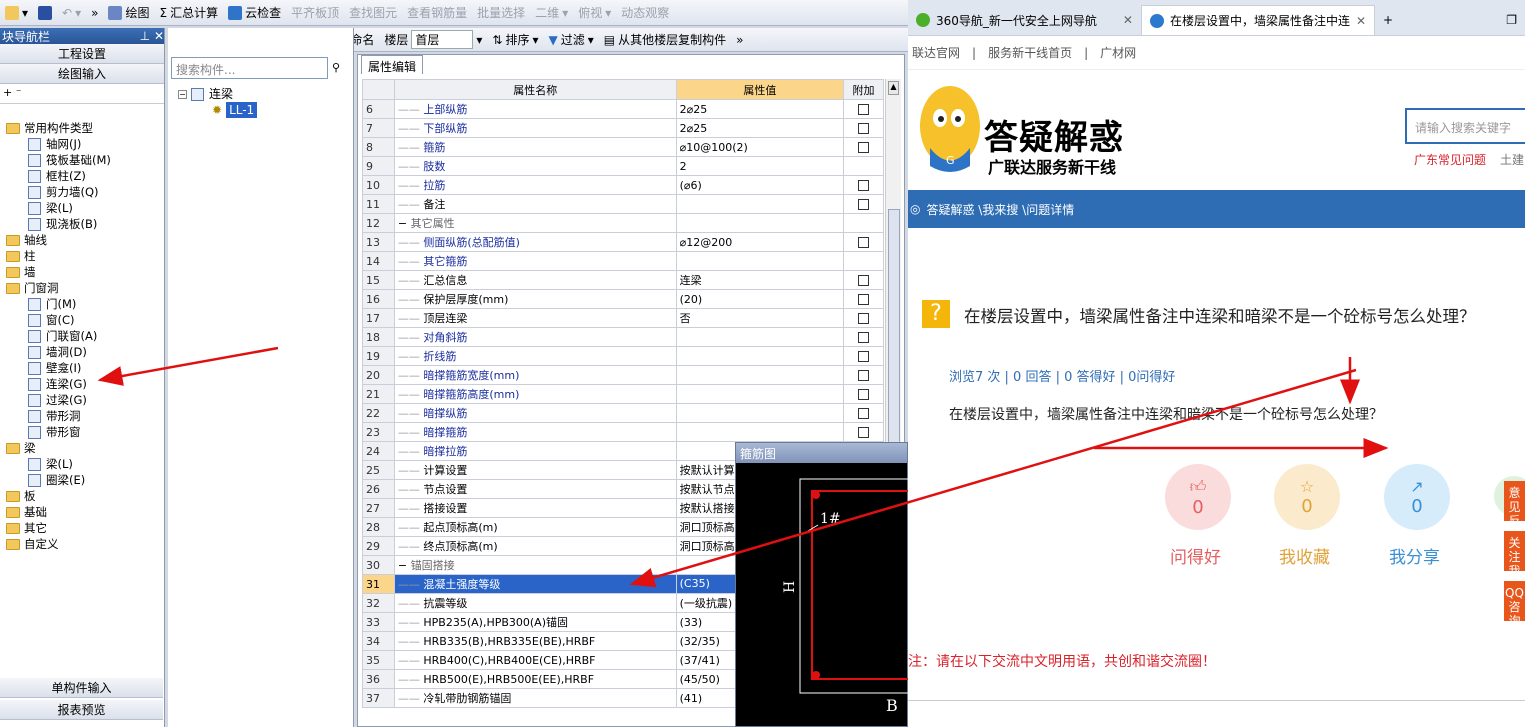 Image resolution: width=1525 pixels, height=727 pixels. What do you see at coordinates (623, 413) in the screenshot?
I see `property-row: 22 —— 暗撑纵筋` at bounding box center [623, 413].